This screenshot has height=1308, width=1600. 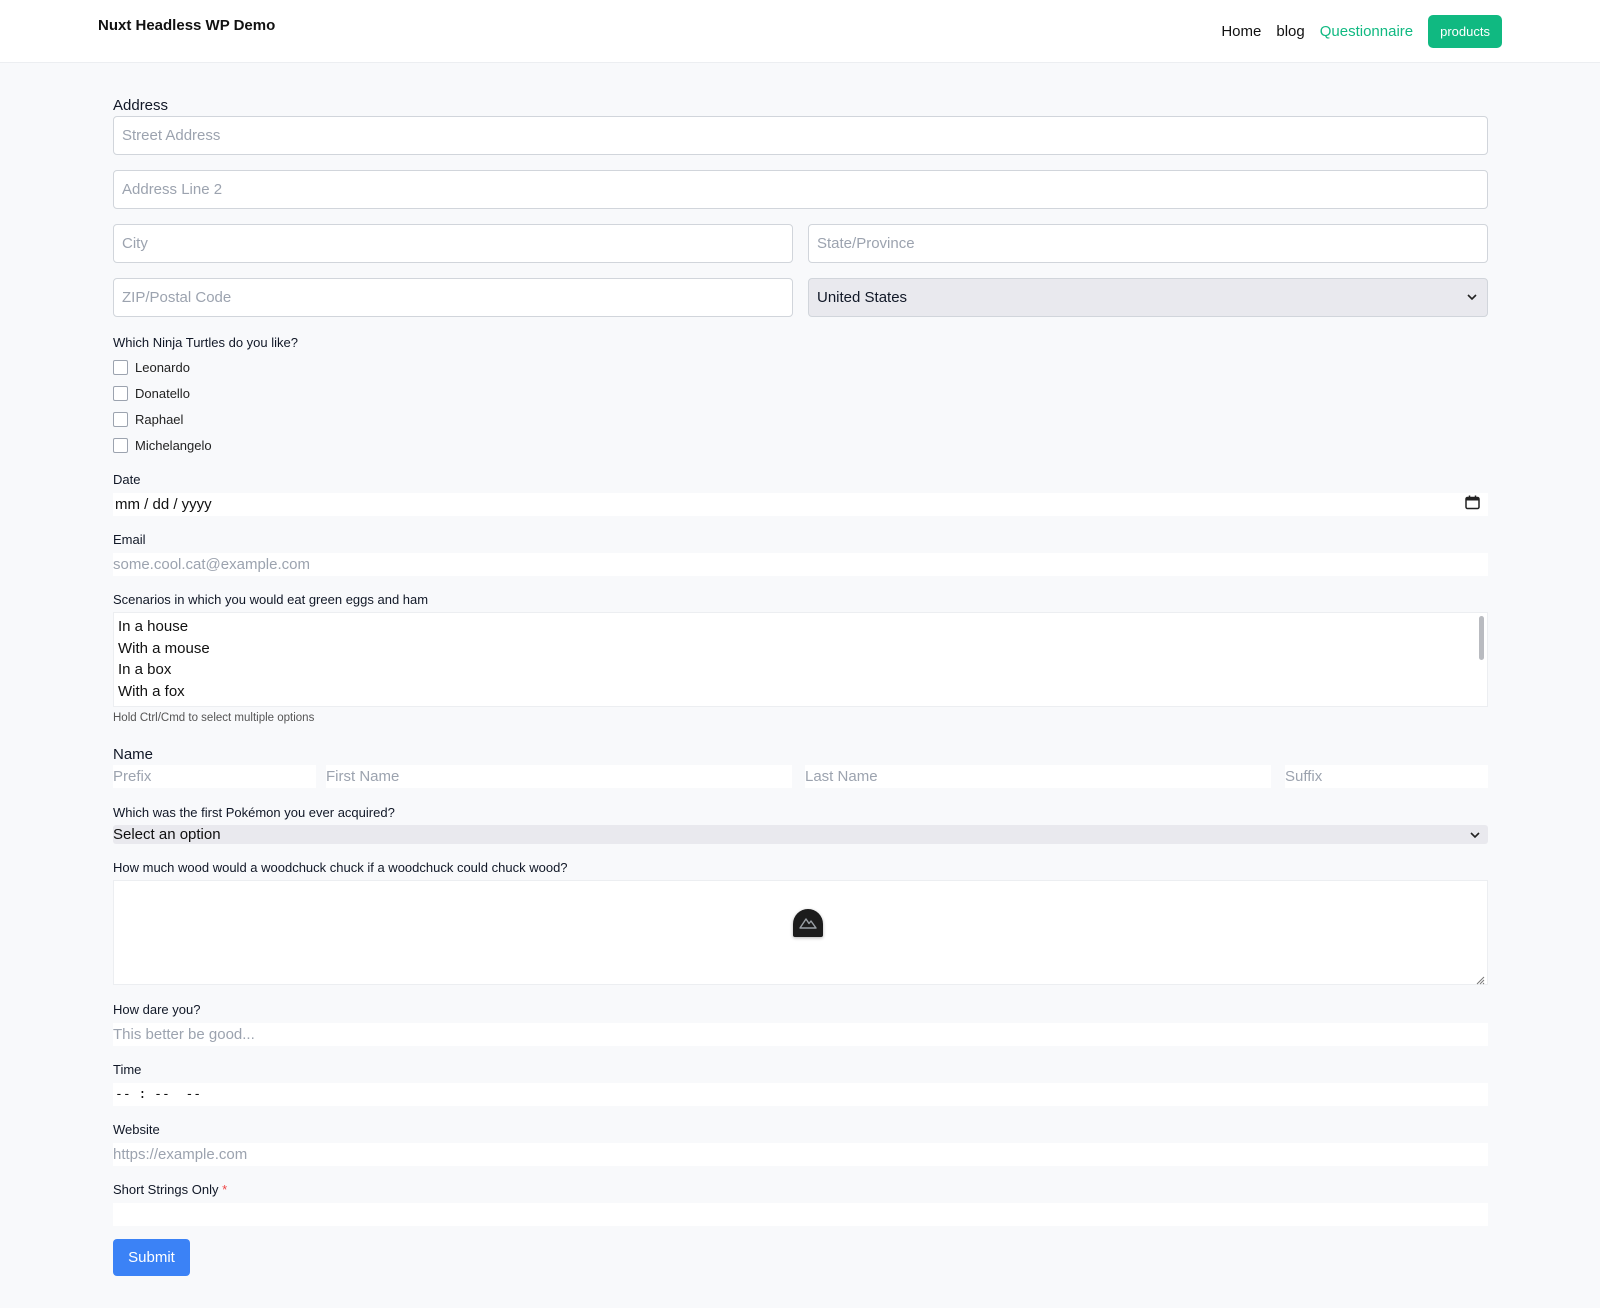 I want to click on short-strings-input, so click(x=800, y=1214).